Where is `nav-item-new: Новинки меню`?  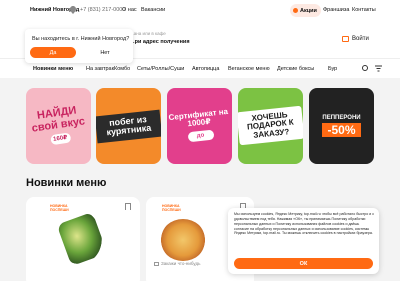
nav-item-new: Новинки меню is located at coordinates (53, 69).